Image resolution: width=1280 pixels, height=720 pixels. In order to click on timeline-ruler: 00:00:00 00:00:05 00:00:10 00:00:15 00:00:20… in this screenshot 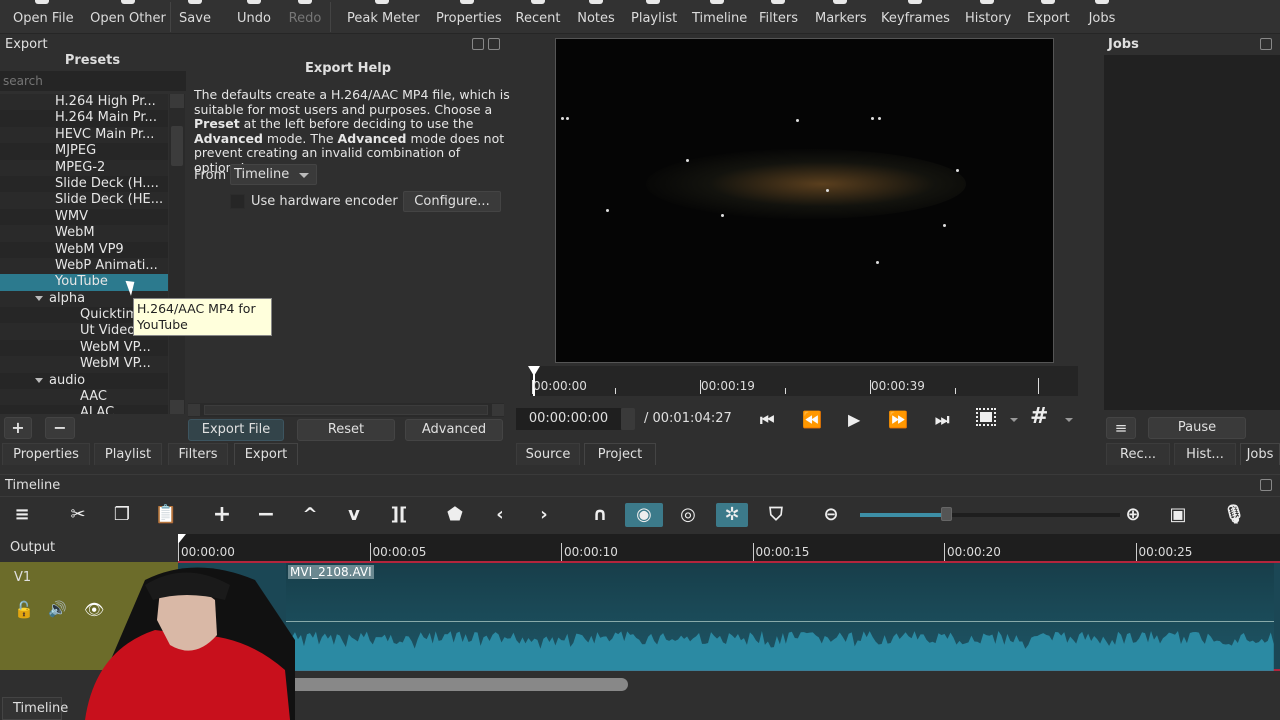, I will do `click(729, 547)`.